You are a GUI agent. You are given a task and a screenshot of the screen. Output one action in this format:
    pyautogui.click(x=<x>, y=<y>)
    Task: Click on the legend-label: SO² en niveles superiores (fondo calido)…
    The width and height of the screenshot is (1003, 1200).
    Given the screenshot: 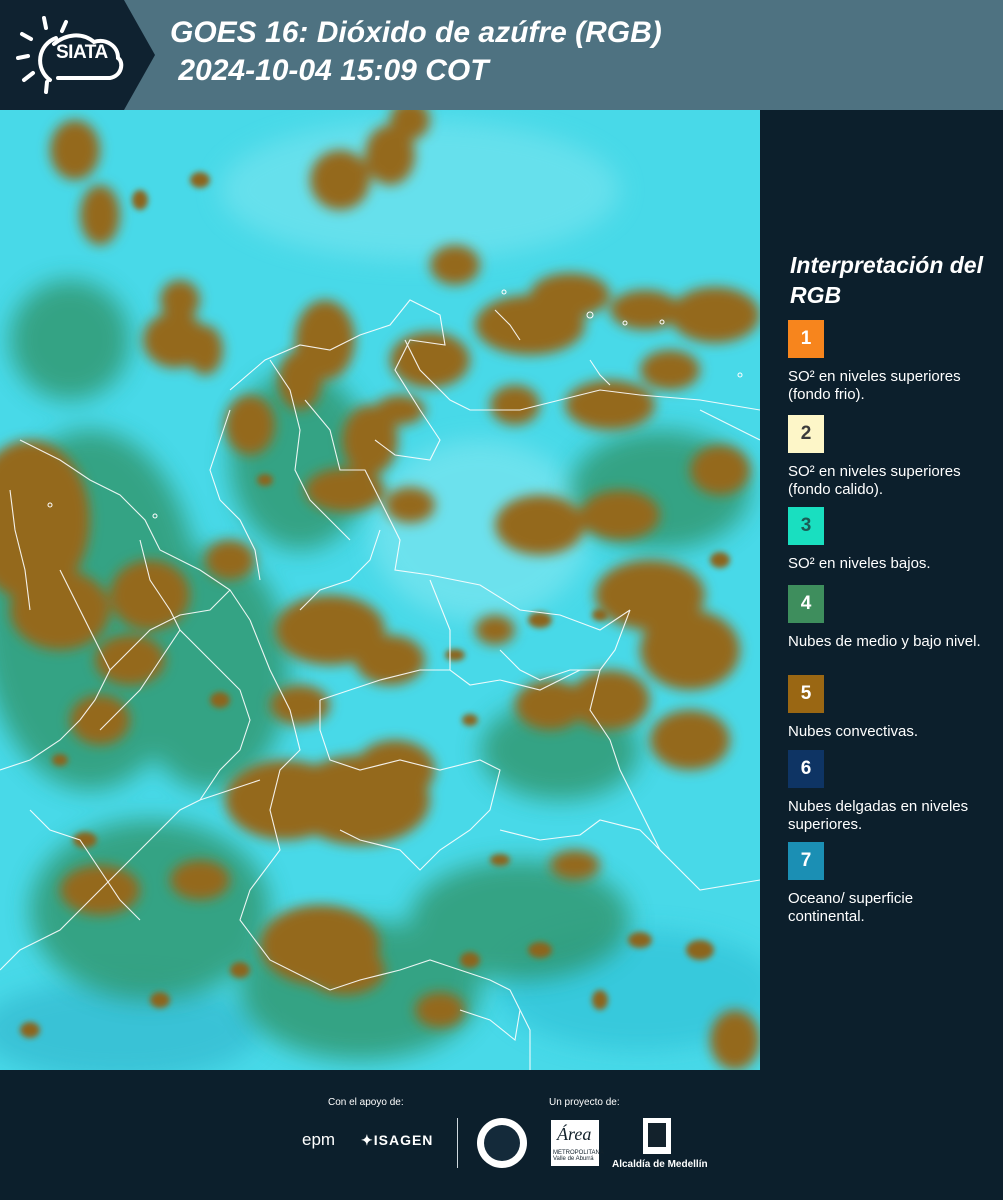 What is the action you would take?
    pyautogui.click(x=874, y=480)
    